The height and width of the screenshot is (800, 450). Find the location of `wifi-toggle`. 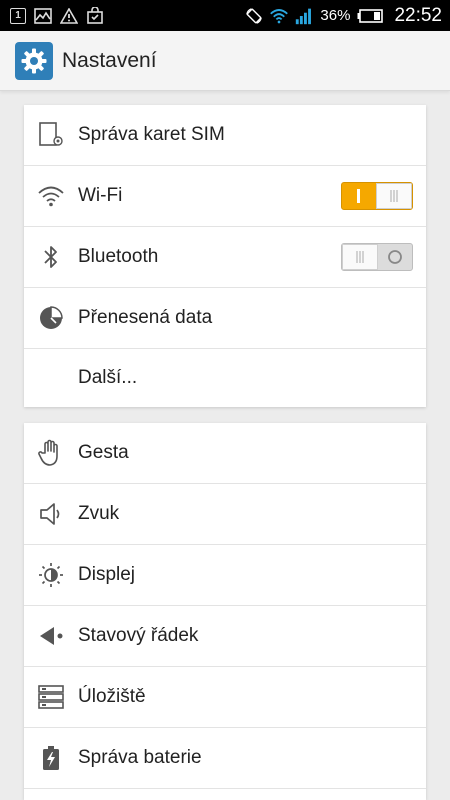

wifi-toggle is located at coordinates (377, 196).